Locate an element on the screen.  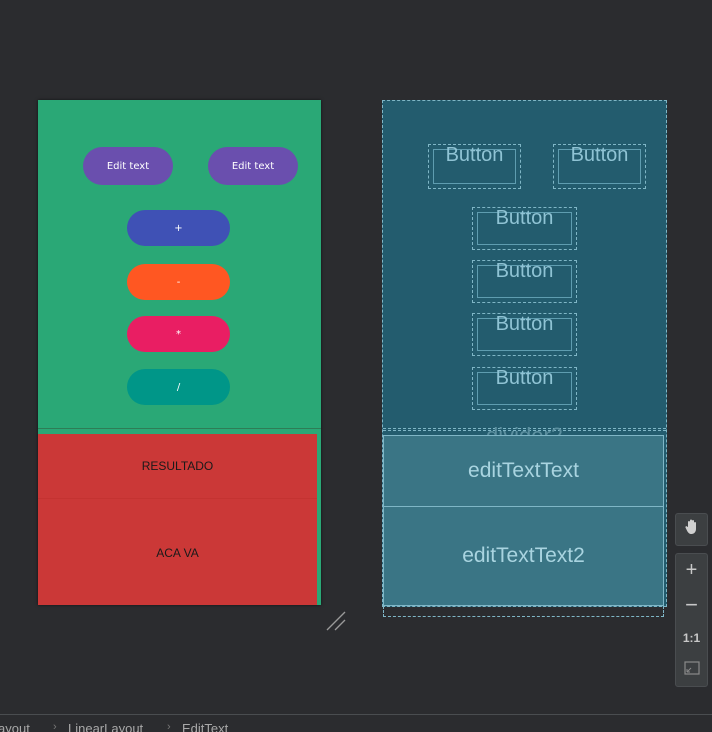
blueprint-edit-text-1: editTextText is located at coordinates (523, 471).